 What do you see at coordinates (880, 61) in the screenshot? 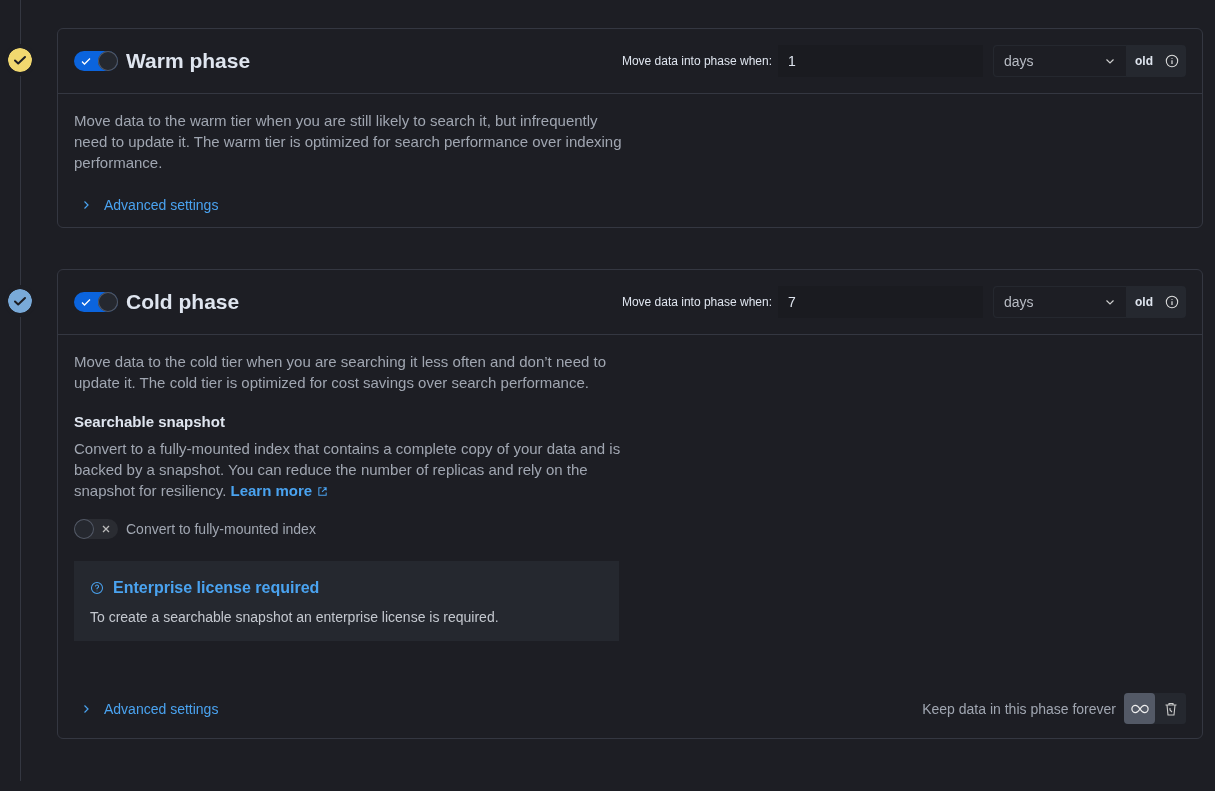
I see `age-input-field: 1` at bounding box center [880, 61].